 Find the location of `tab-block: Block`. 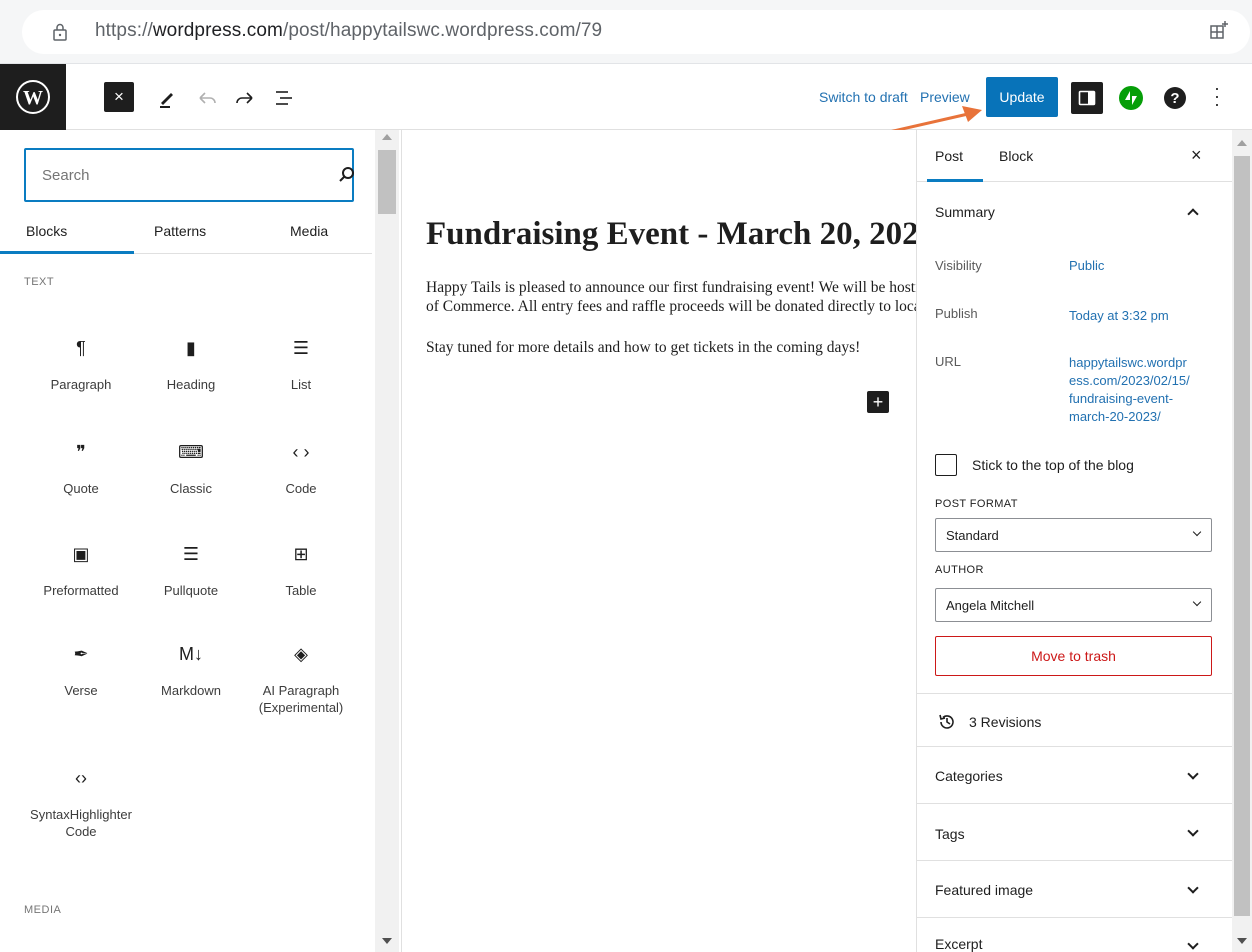

tab-block: Block is located at coordinates (1016, 156).